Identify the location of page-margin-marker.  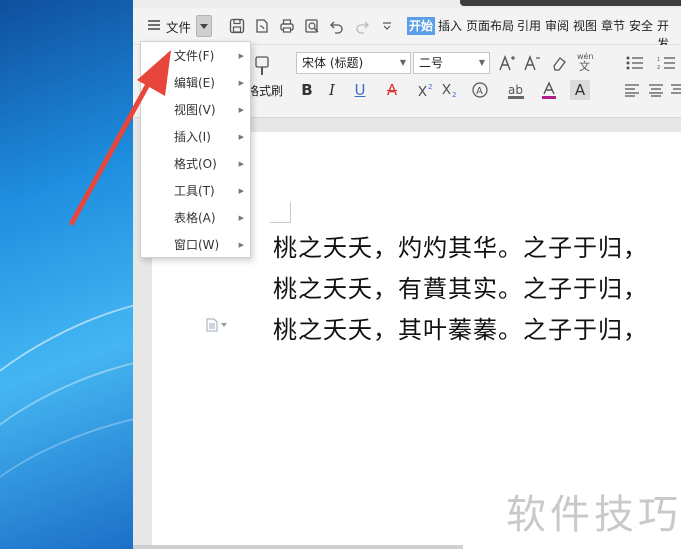
(280, 212).